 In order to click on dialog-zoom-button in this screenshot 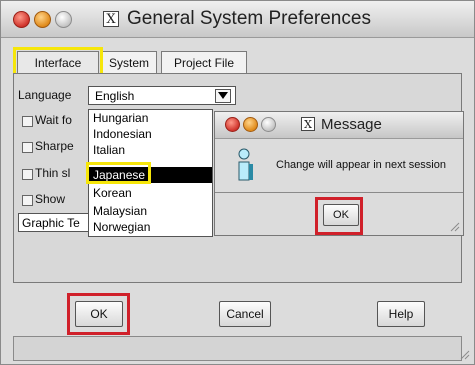, I will do `click(268, 124)`.